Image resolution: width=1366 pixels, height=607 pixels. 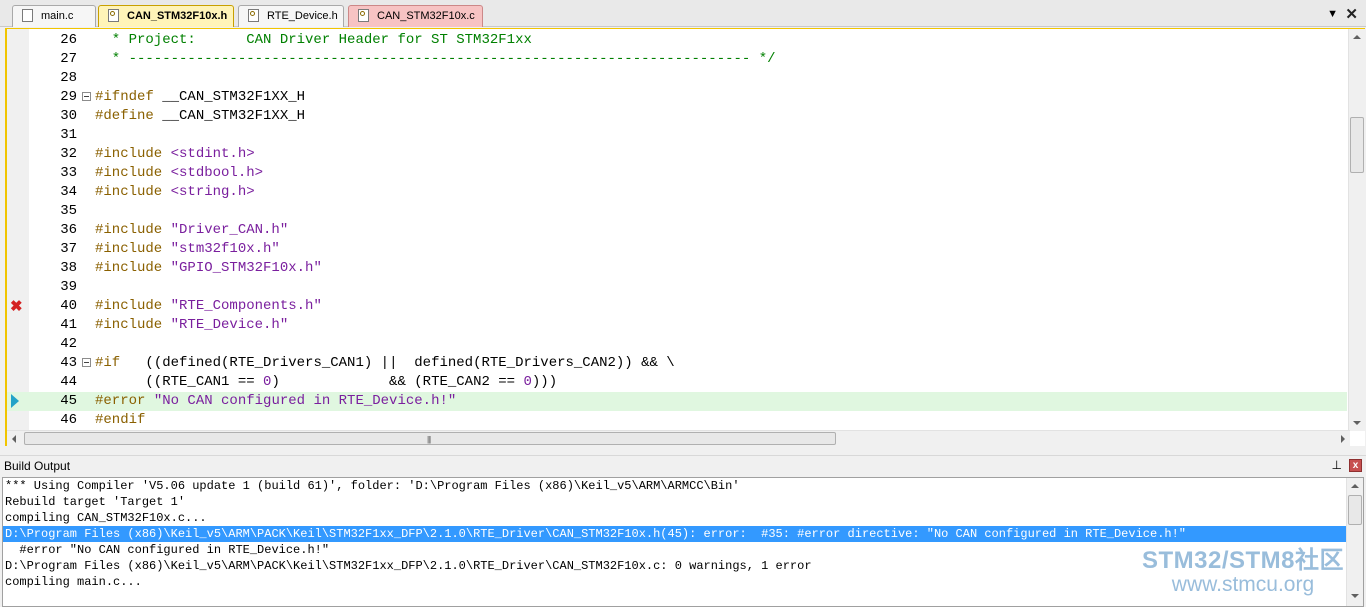 I want to click on tab-label: main.c, so click(x=57, y=16).